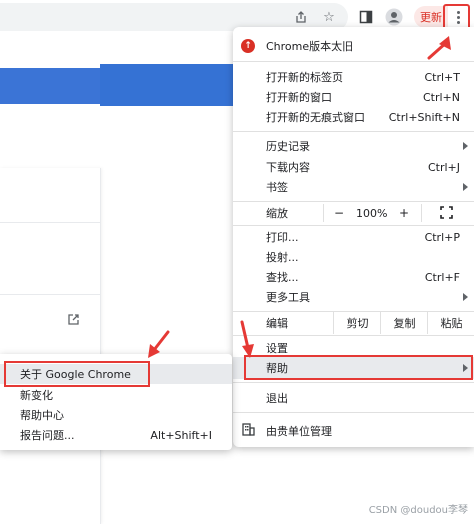 This screenshot has height=524, width=474. Describe the element at coordinates (372, 213) in the screenshot. I see `zoom-value: 100%` at that location.